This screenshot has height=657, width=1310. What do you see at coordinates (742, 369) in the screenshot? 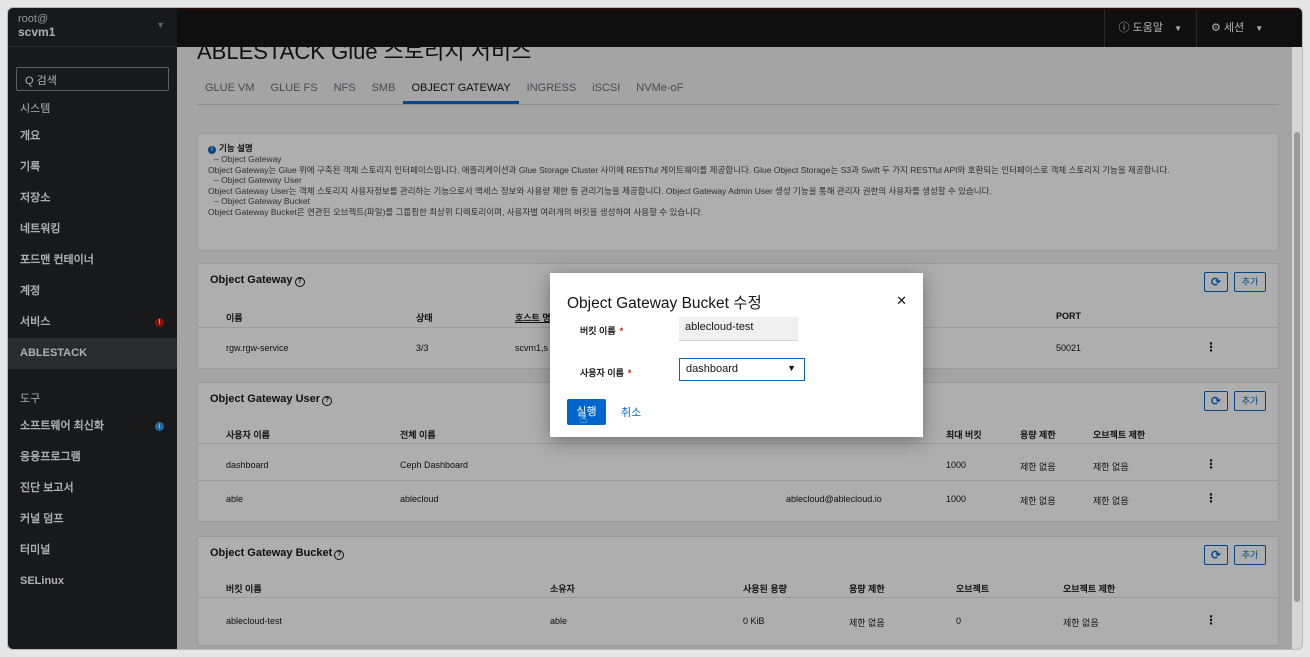
I see `user-select: dashboard ▼` at bounding box center [742, 369].